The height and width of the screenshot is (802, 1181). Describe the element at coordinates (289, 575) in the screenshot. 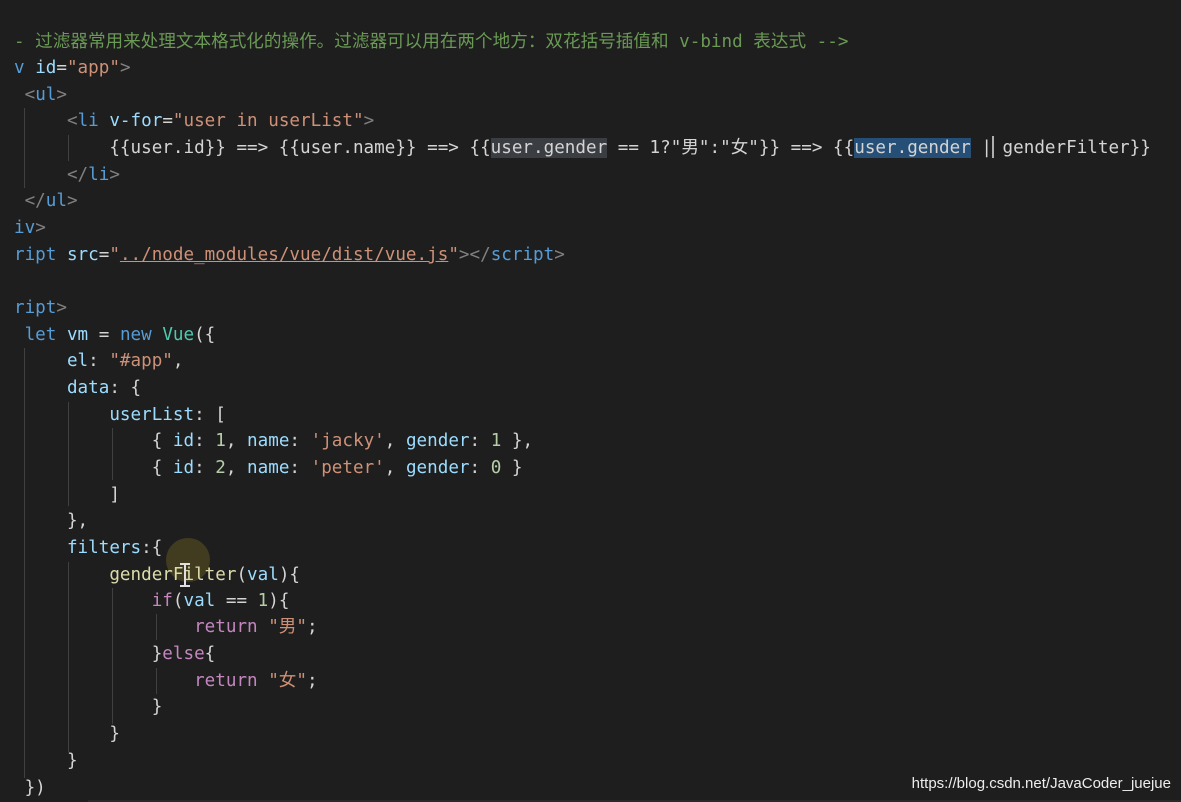

I see `code-token: ){` at that location.